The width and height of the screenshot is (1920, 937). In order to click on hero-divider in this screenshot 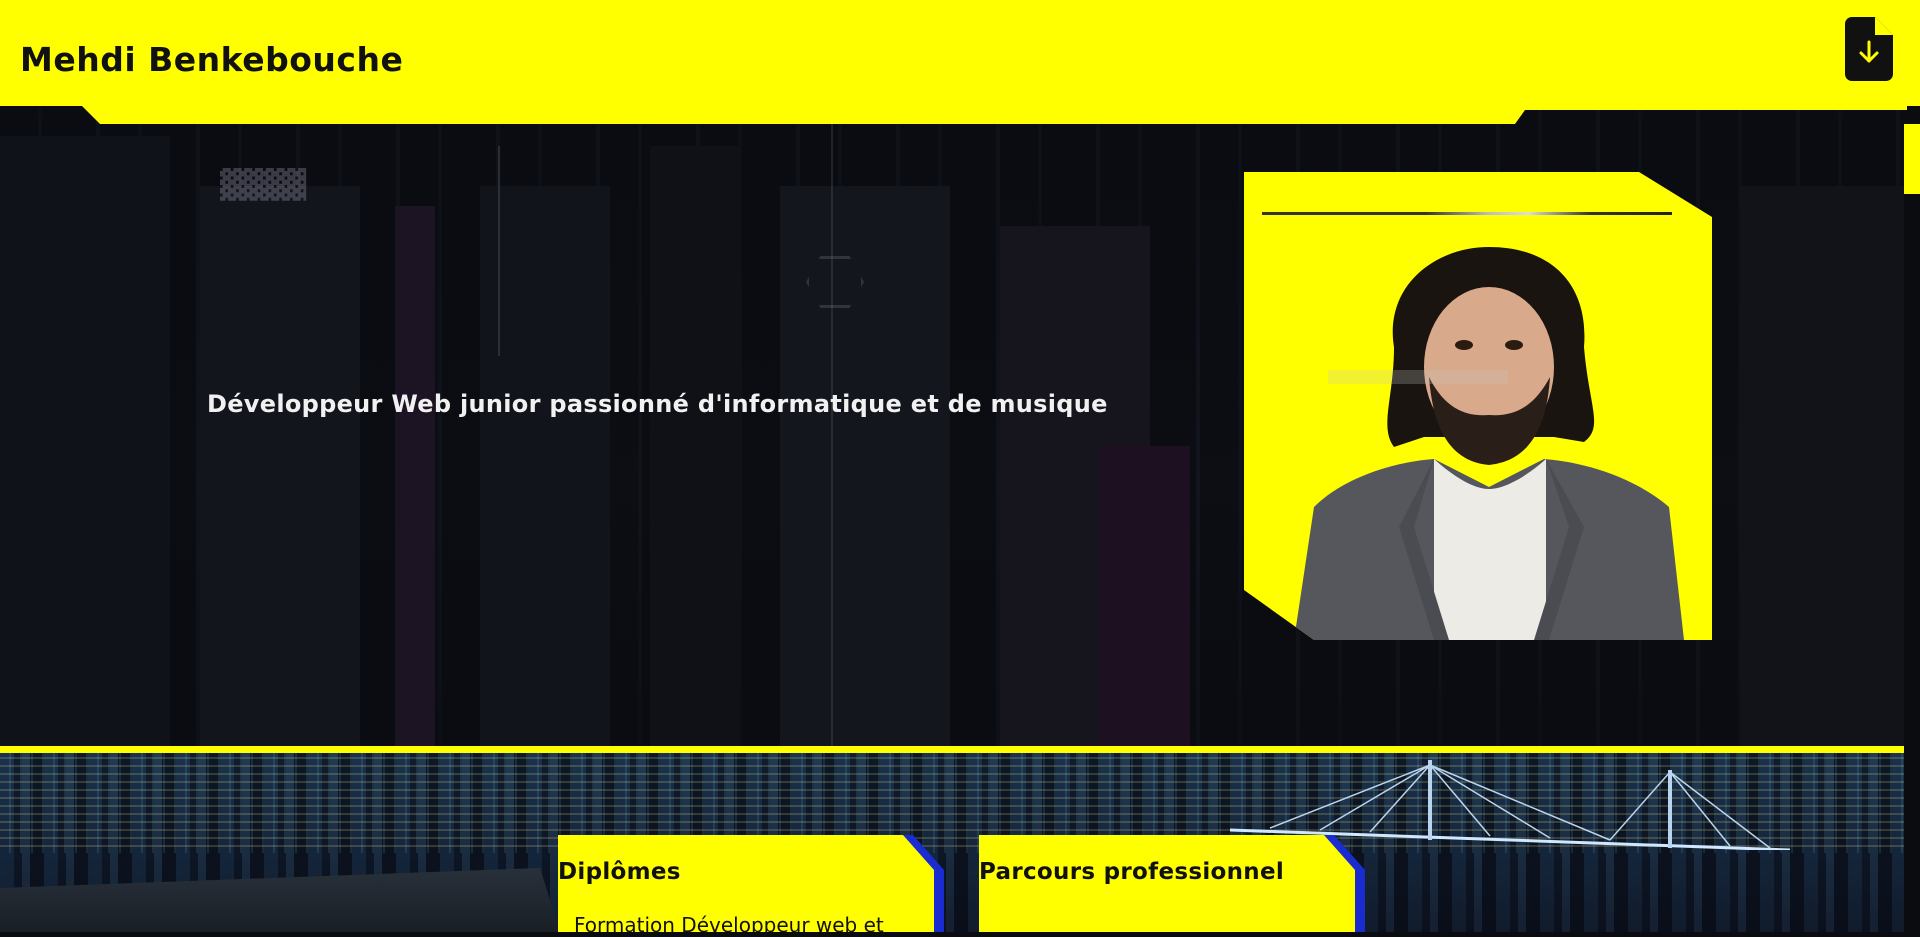, I will do `click(952, 749)`.